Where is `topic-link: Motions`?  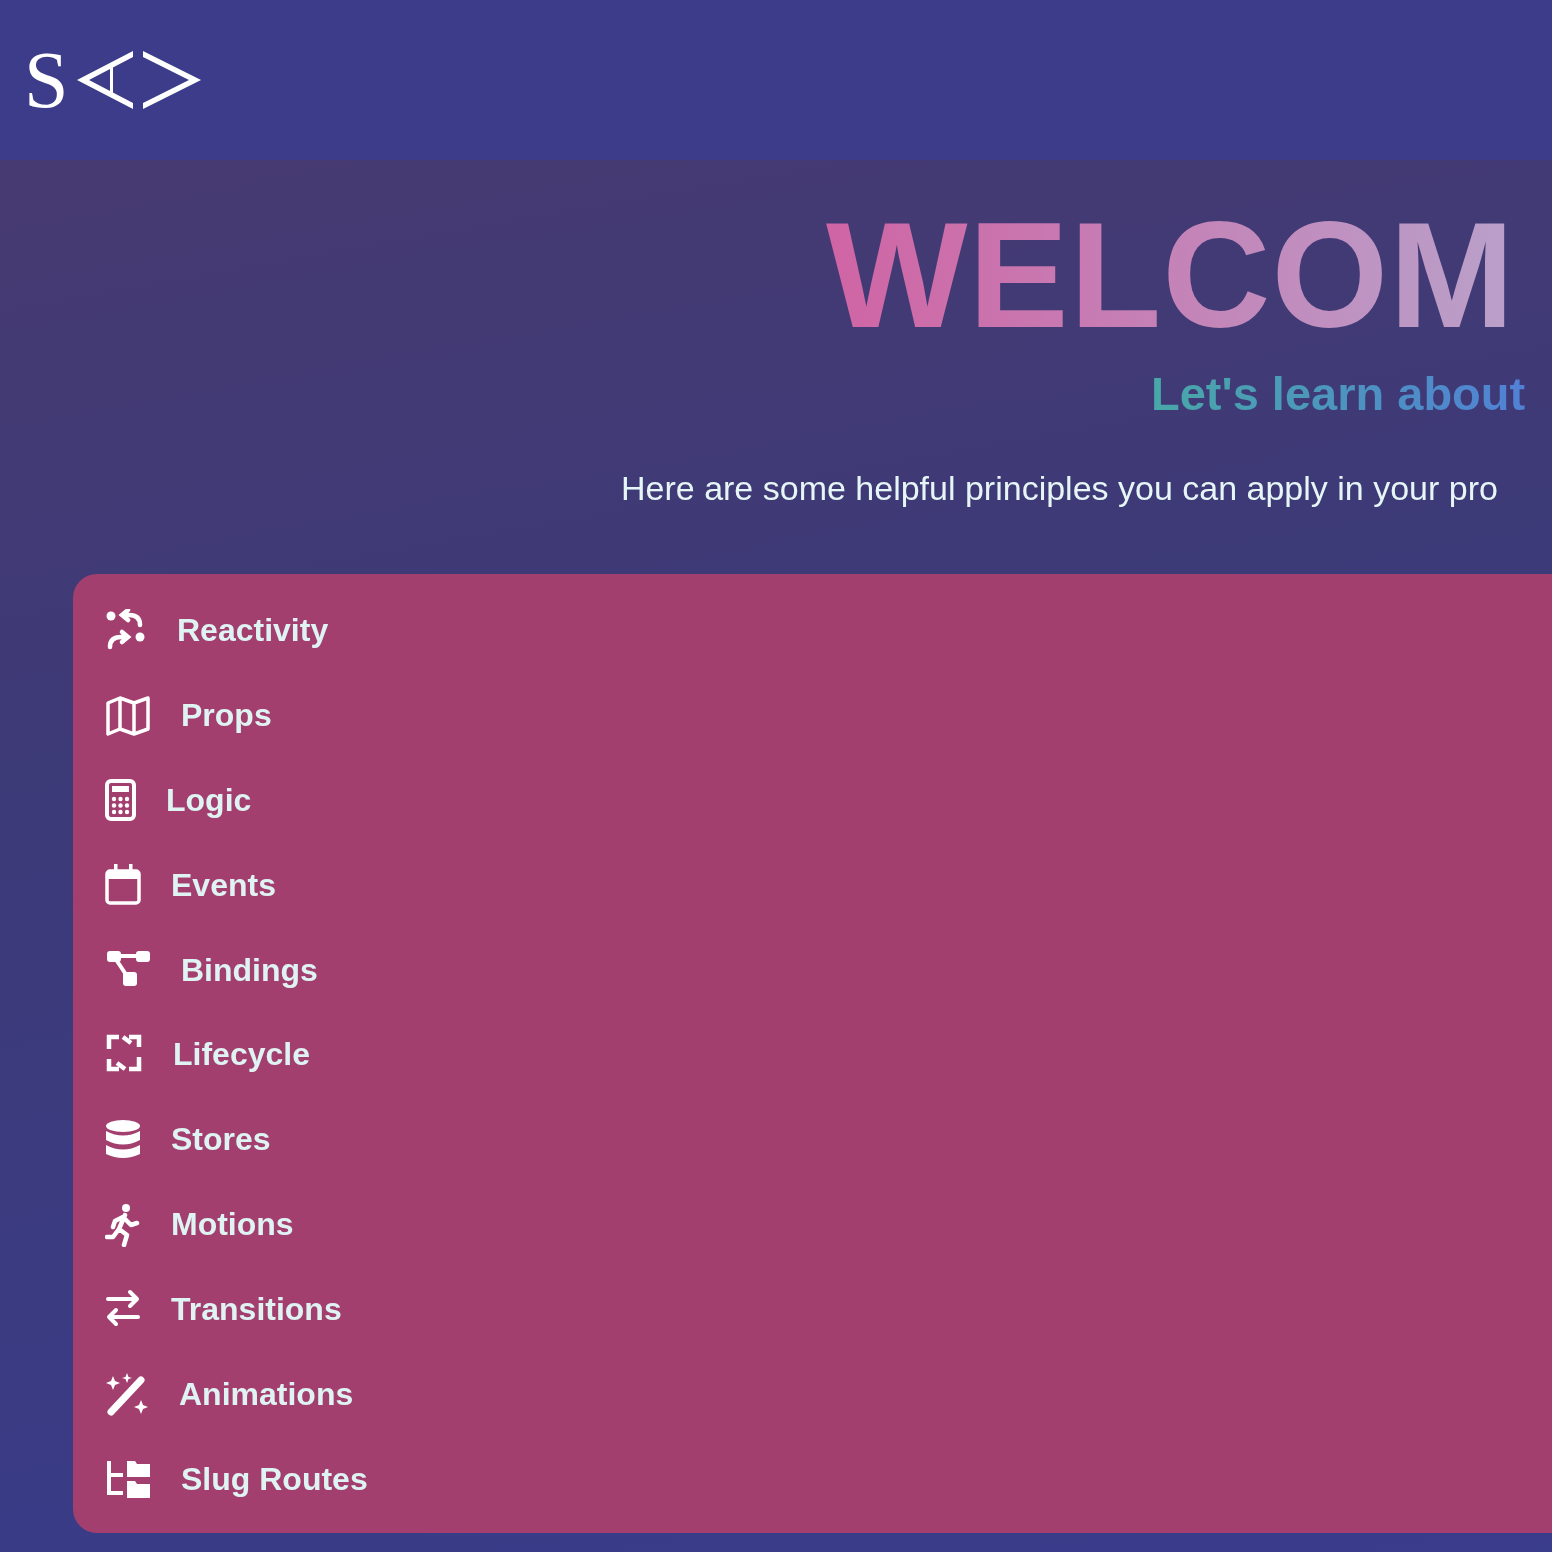
topic-link: Motions is located at coordinates (199, 1224).